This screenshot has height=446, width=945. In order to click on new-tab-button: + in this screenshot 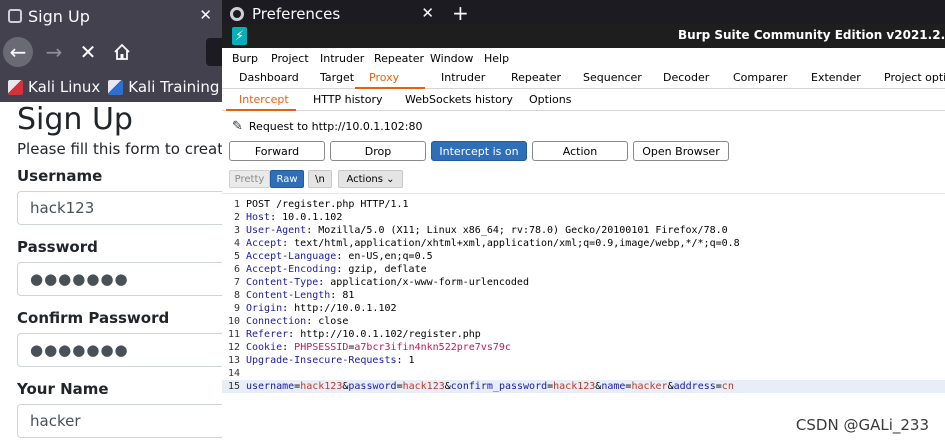, I will do `click(460, 13)`.